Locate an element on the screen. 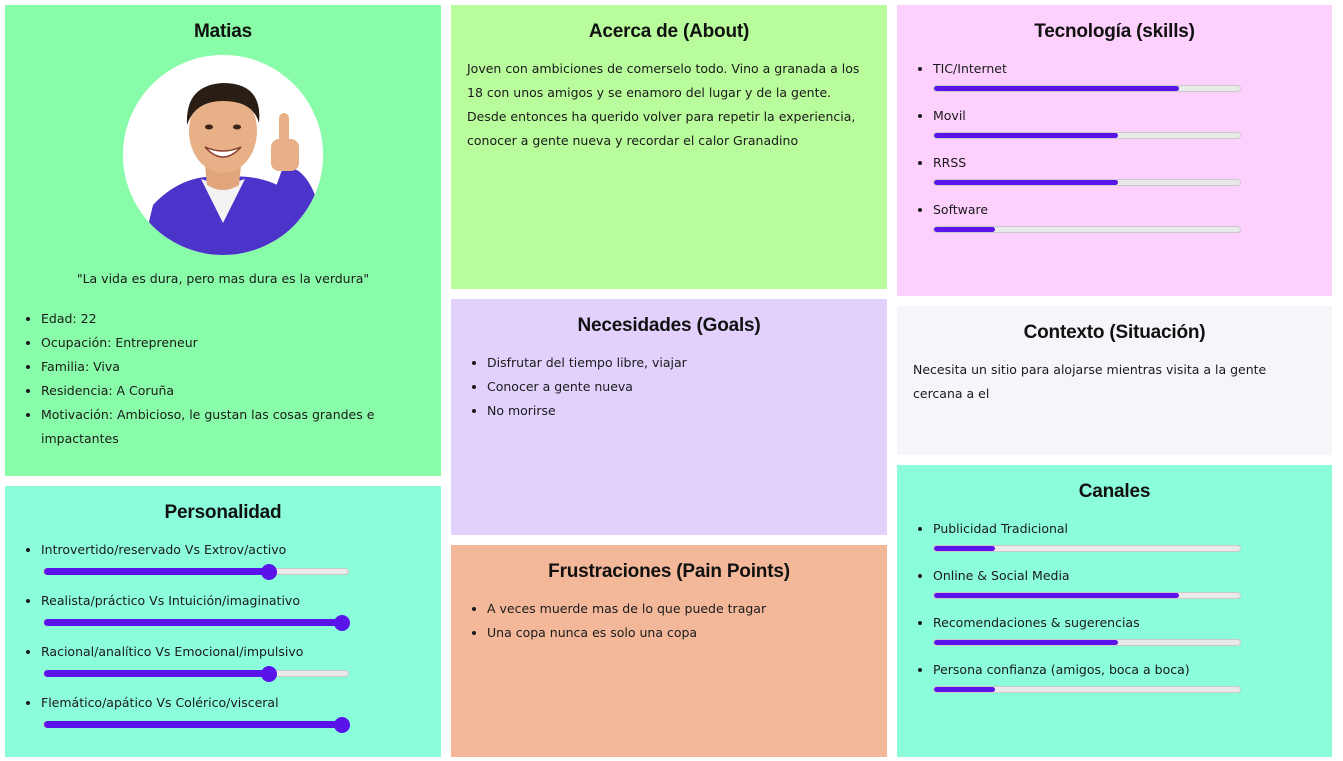 Image resolution: width=1343 pixels, height=761 pixels. skill-item: TIC/Internet is located at coordinates (1124, 74).